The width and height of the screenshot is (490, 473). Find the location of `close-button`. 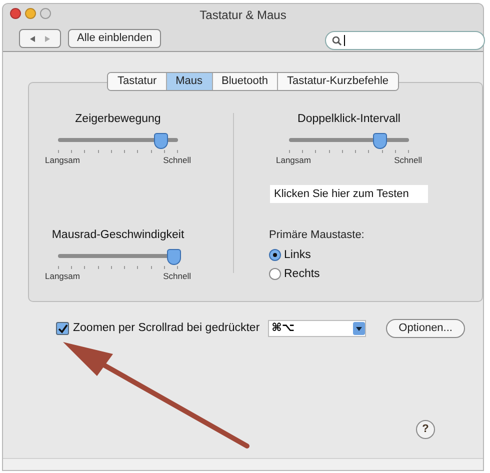

close-button is located at coordinates (15, 13).